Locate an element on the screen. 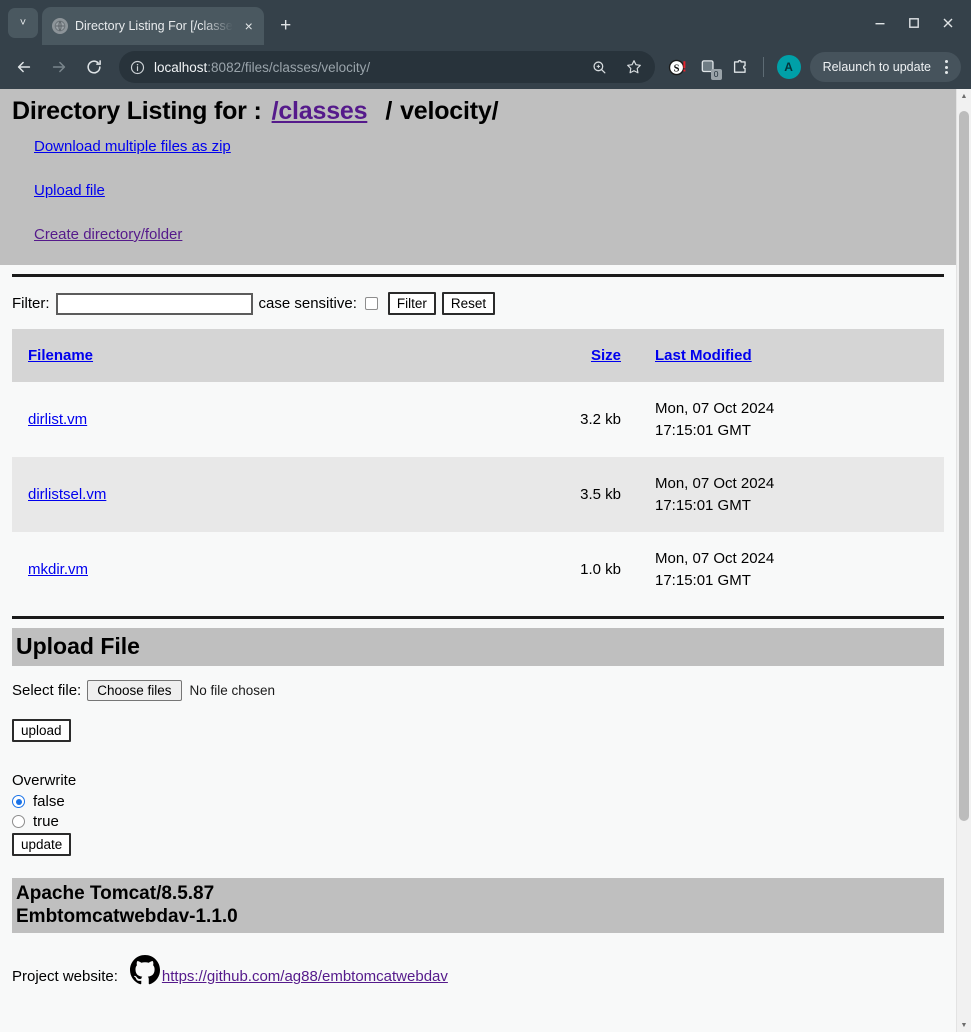 The width and height of the screenshot is (971, 1032). filter-button: Filter is located at coordinates (411, 303).